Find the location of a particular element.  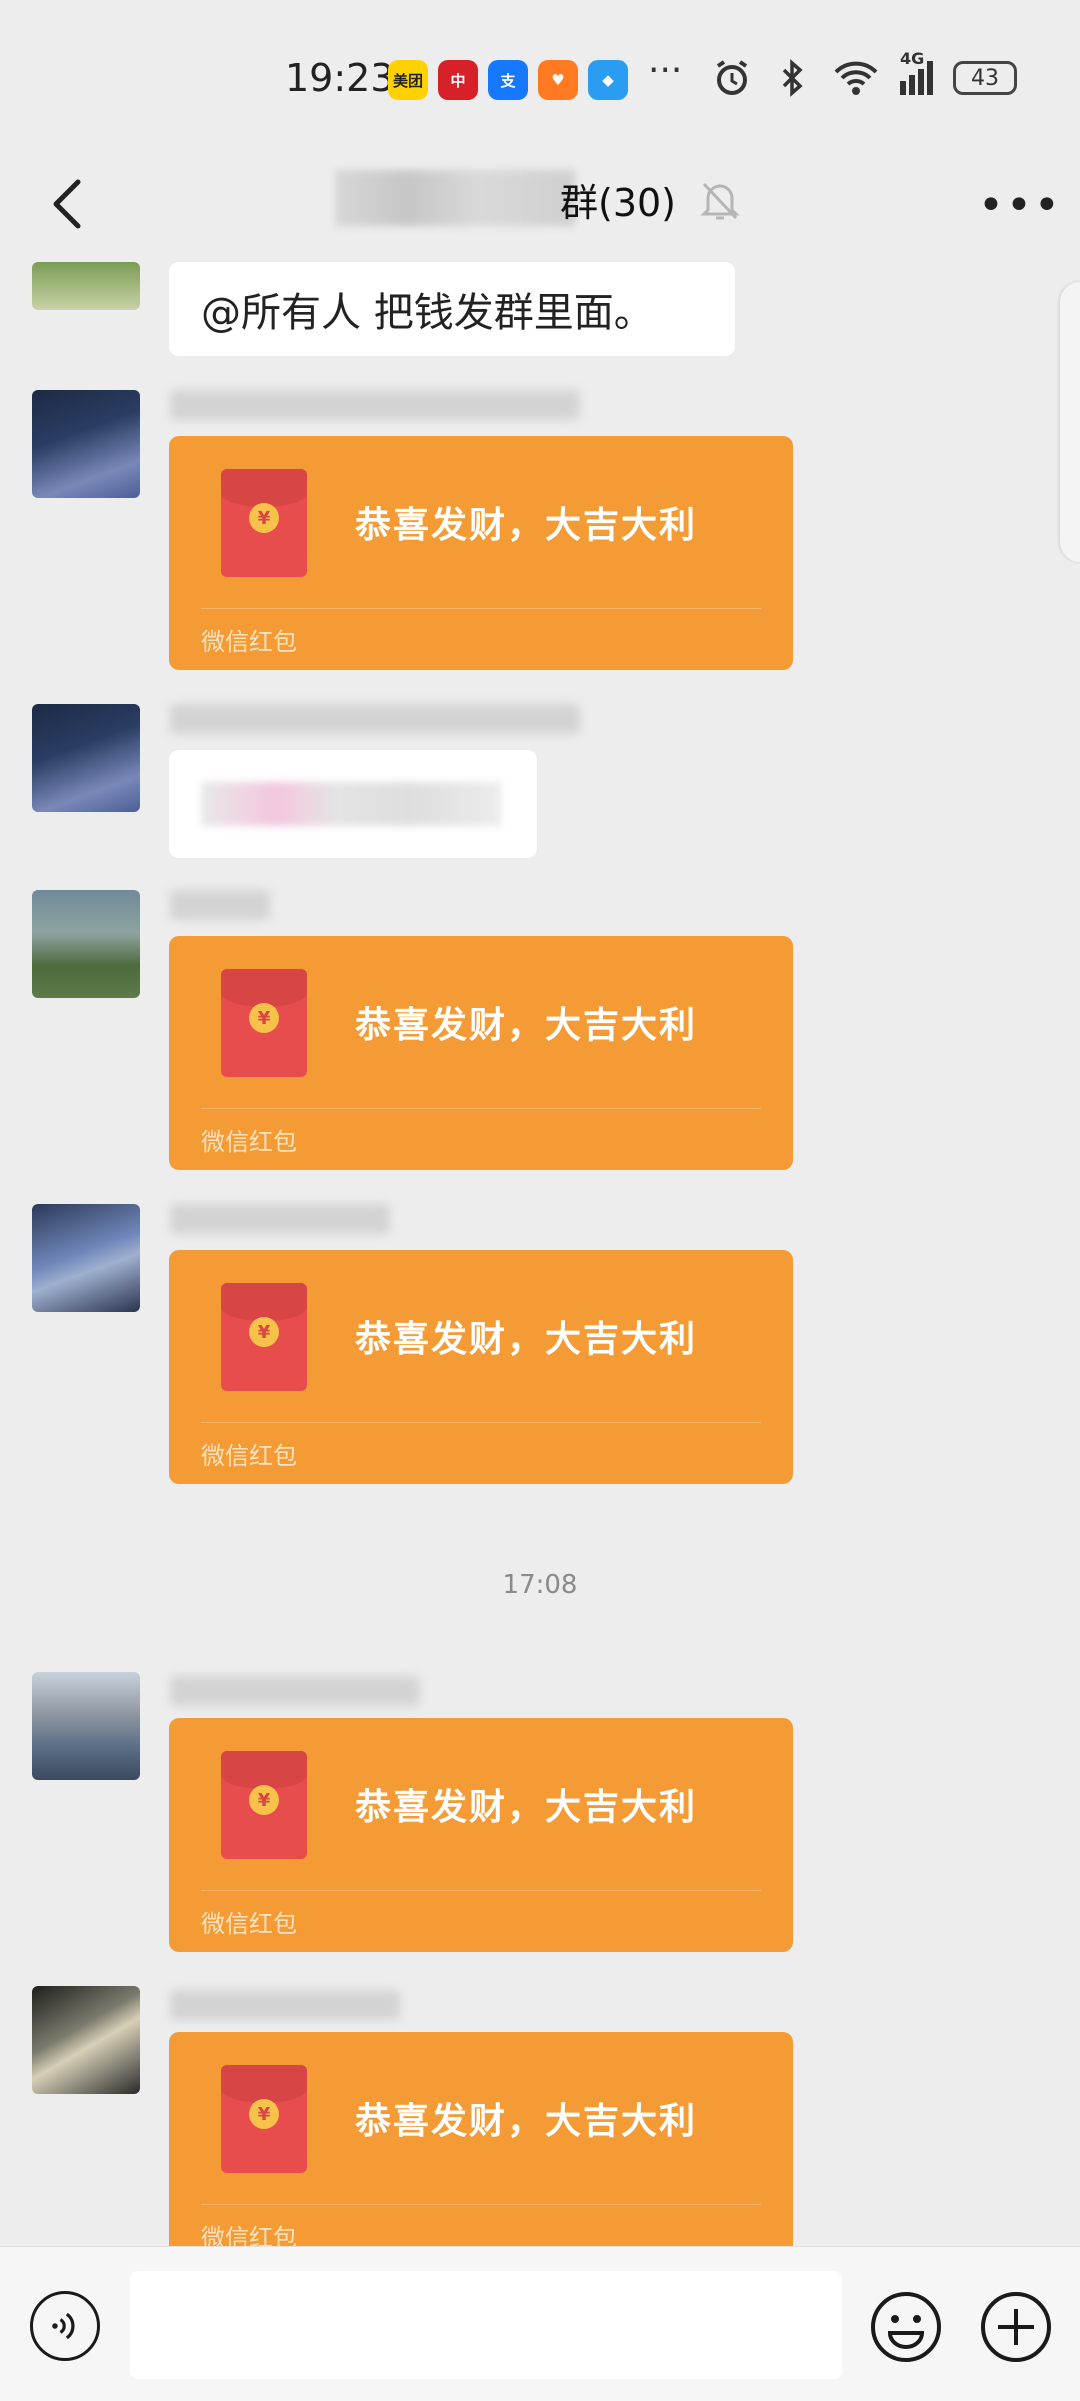

status-bar: 19:23 美团中支 ♥ ◆ ··· 4G 43 is located at coordinates (540, 75).